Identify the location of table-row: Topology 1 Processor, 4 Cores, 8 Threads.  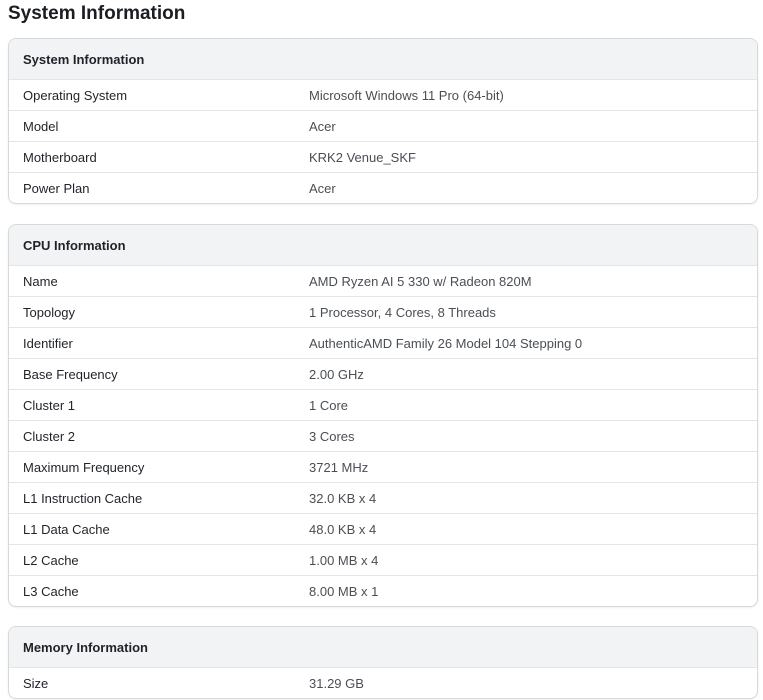
(383, 311).